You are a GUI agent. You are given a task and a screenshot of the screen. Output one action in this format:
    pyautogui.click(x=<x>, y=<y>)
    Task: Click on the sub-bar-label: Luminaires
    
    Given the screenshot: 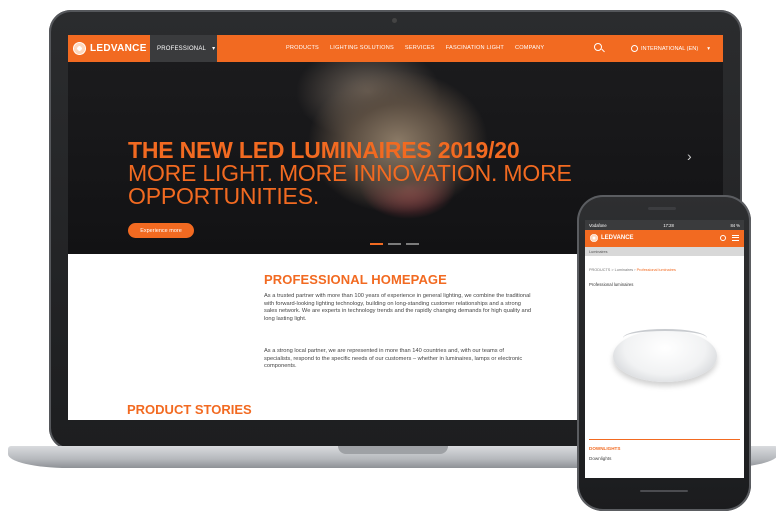 What is the action you would take?
    pyautogui.click(x=598, y=251)
    